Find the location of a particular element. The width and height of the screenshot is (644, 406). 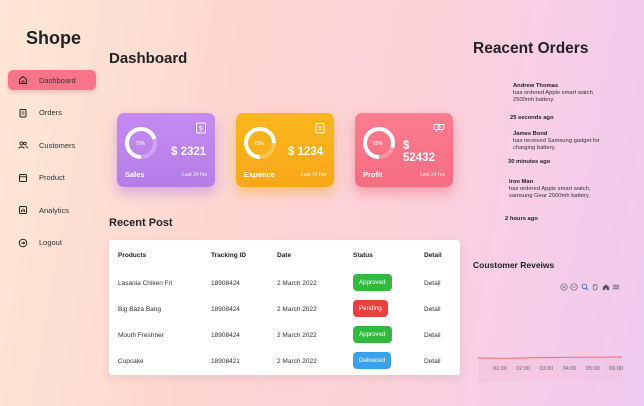

sidebar-item-analytics: Analytics is located at coordinates (52, 210).